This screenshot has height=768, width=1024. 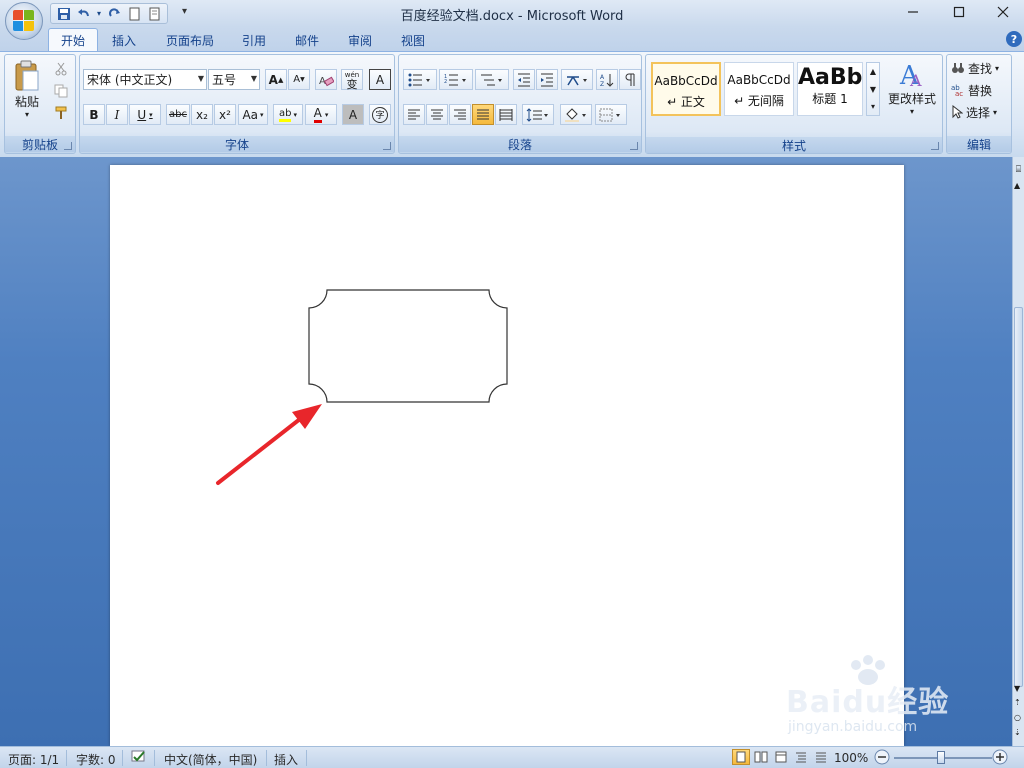 I want to click on gallery-more-icon: ▾, so click(x=873, y=107).